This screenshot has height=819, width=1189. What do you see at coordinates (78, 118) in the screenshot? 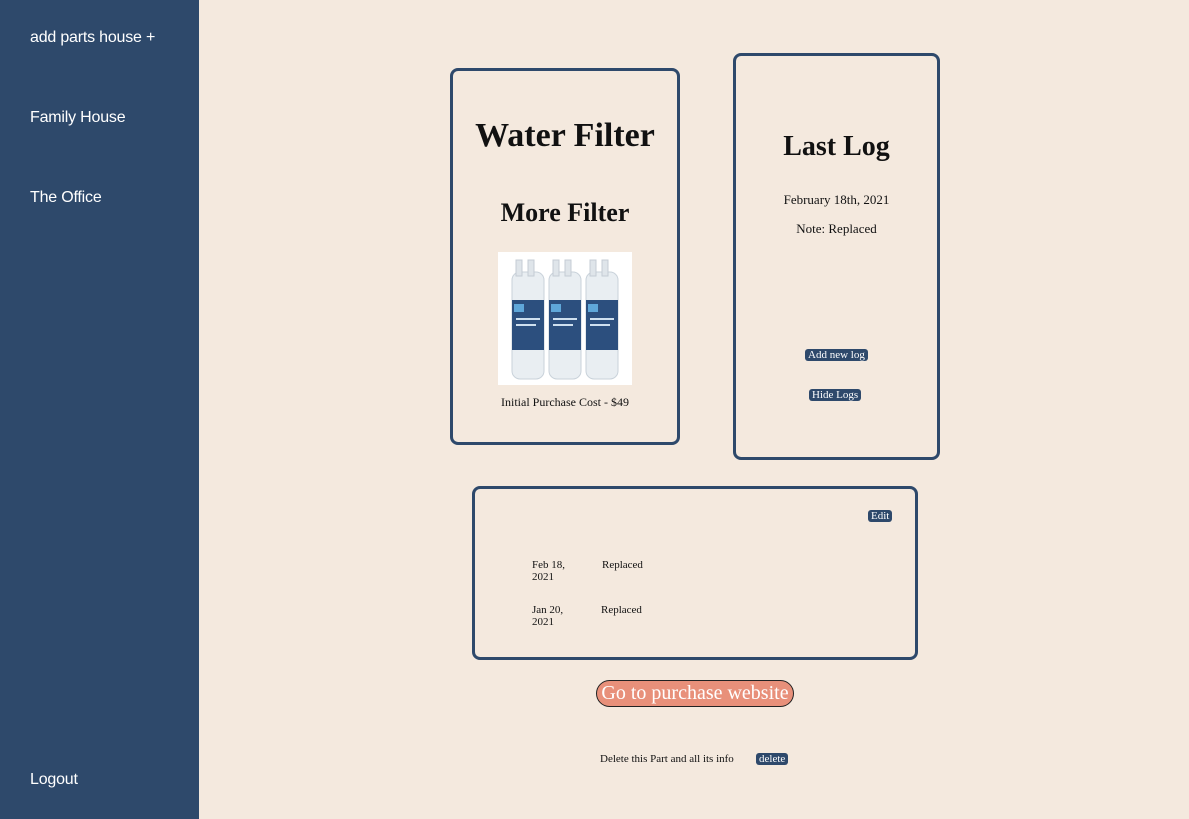
I see `sidebar-item-family-house: Family House` at bounding box center [78, 118].